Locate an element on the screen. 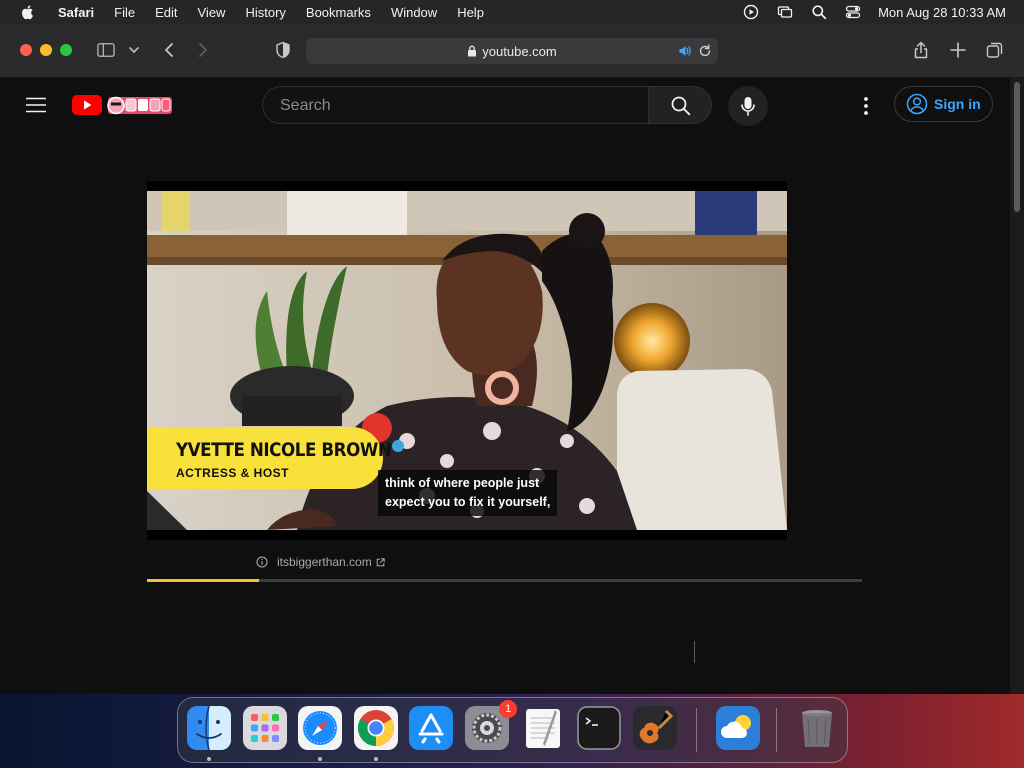  account-icon is located at coordinates (917, 104).